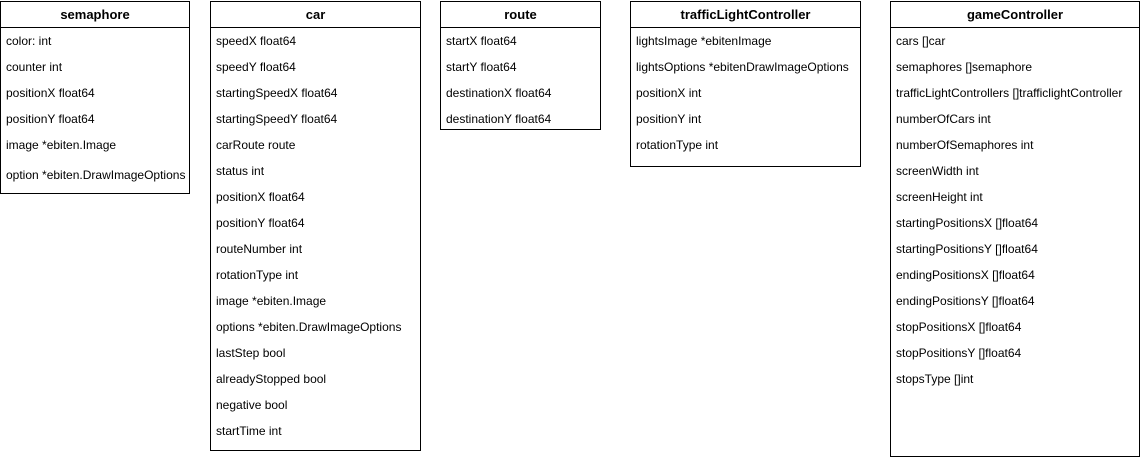 The width and height of the screenshot is (1141, 458). What do you see at coordinates (965, 145) in the screenshot?
I see `field-game-numberofsemaphores: numberOfSemaphores int` at bounding box center [965, 145].